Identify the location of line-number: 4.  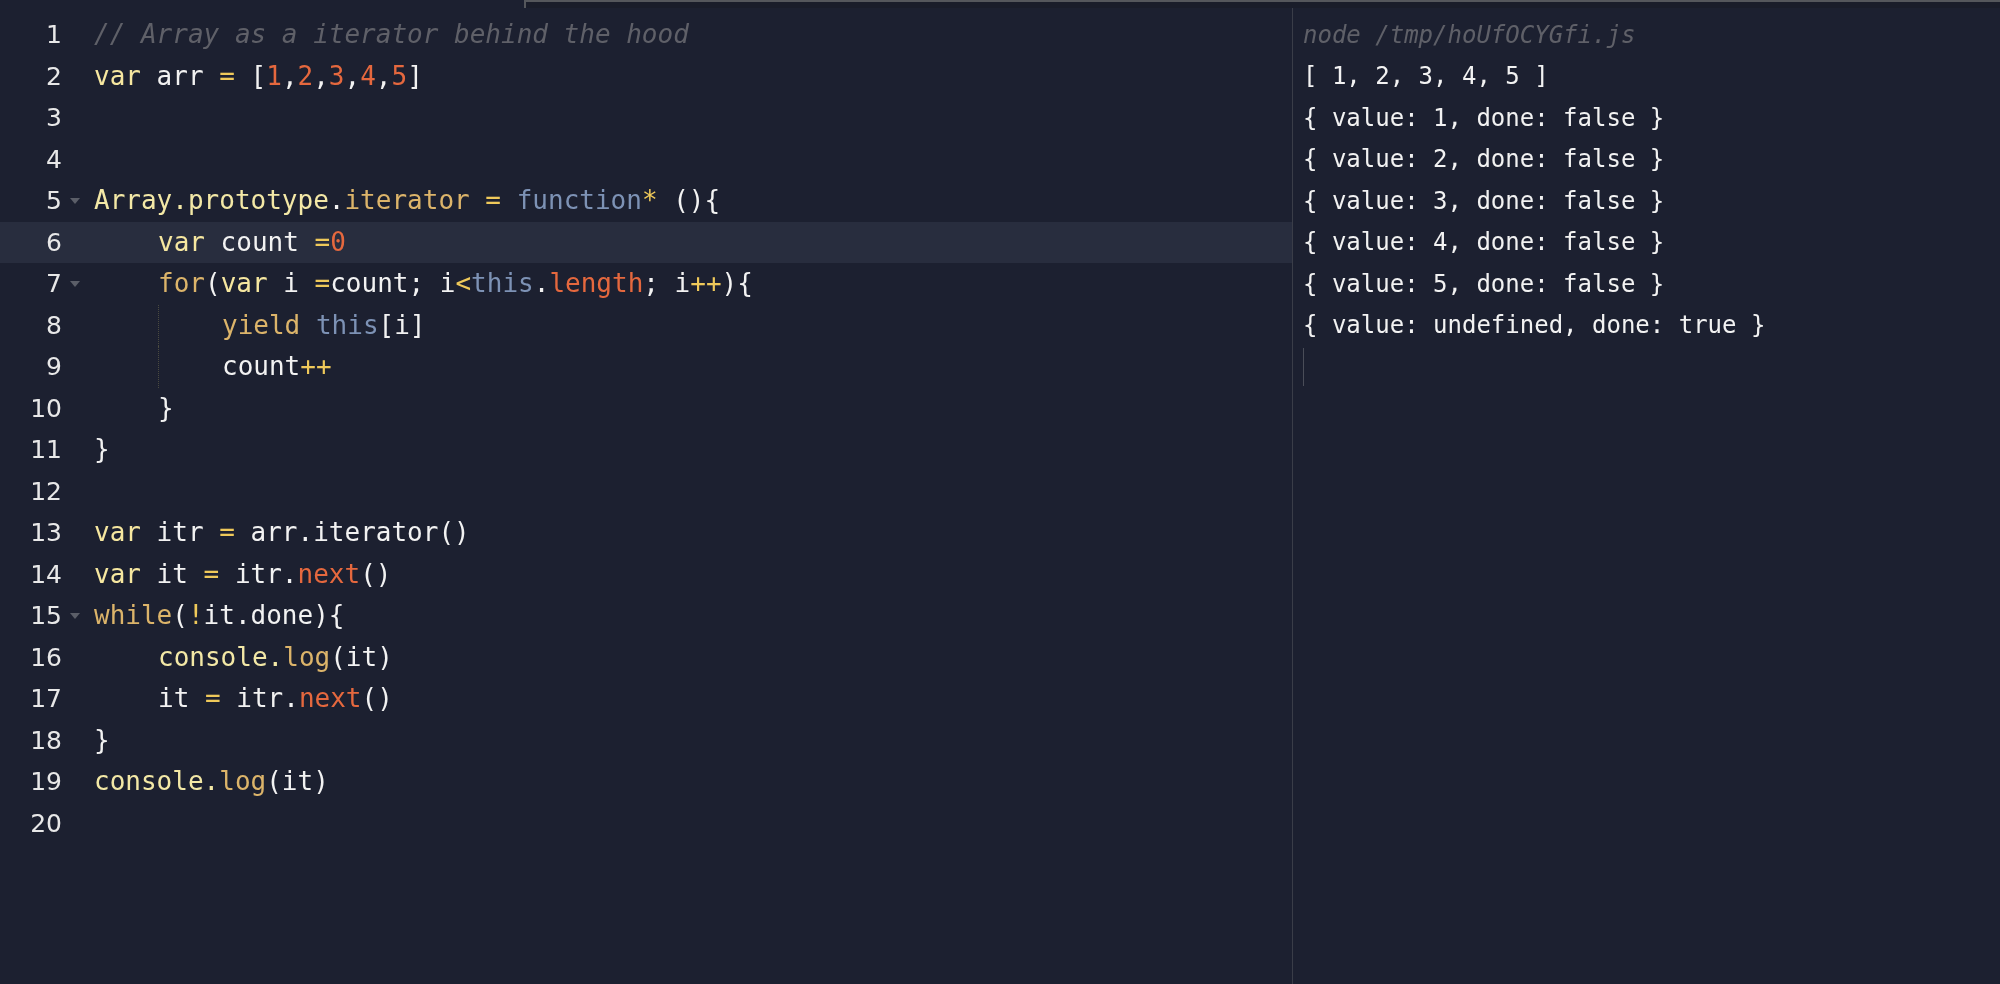
(53, 159).